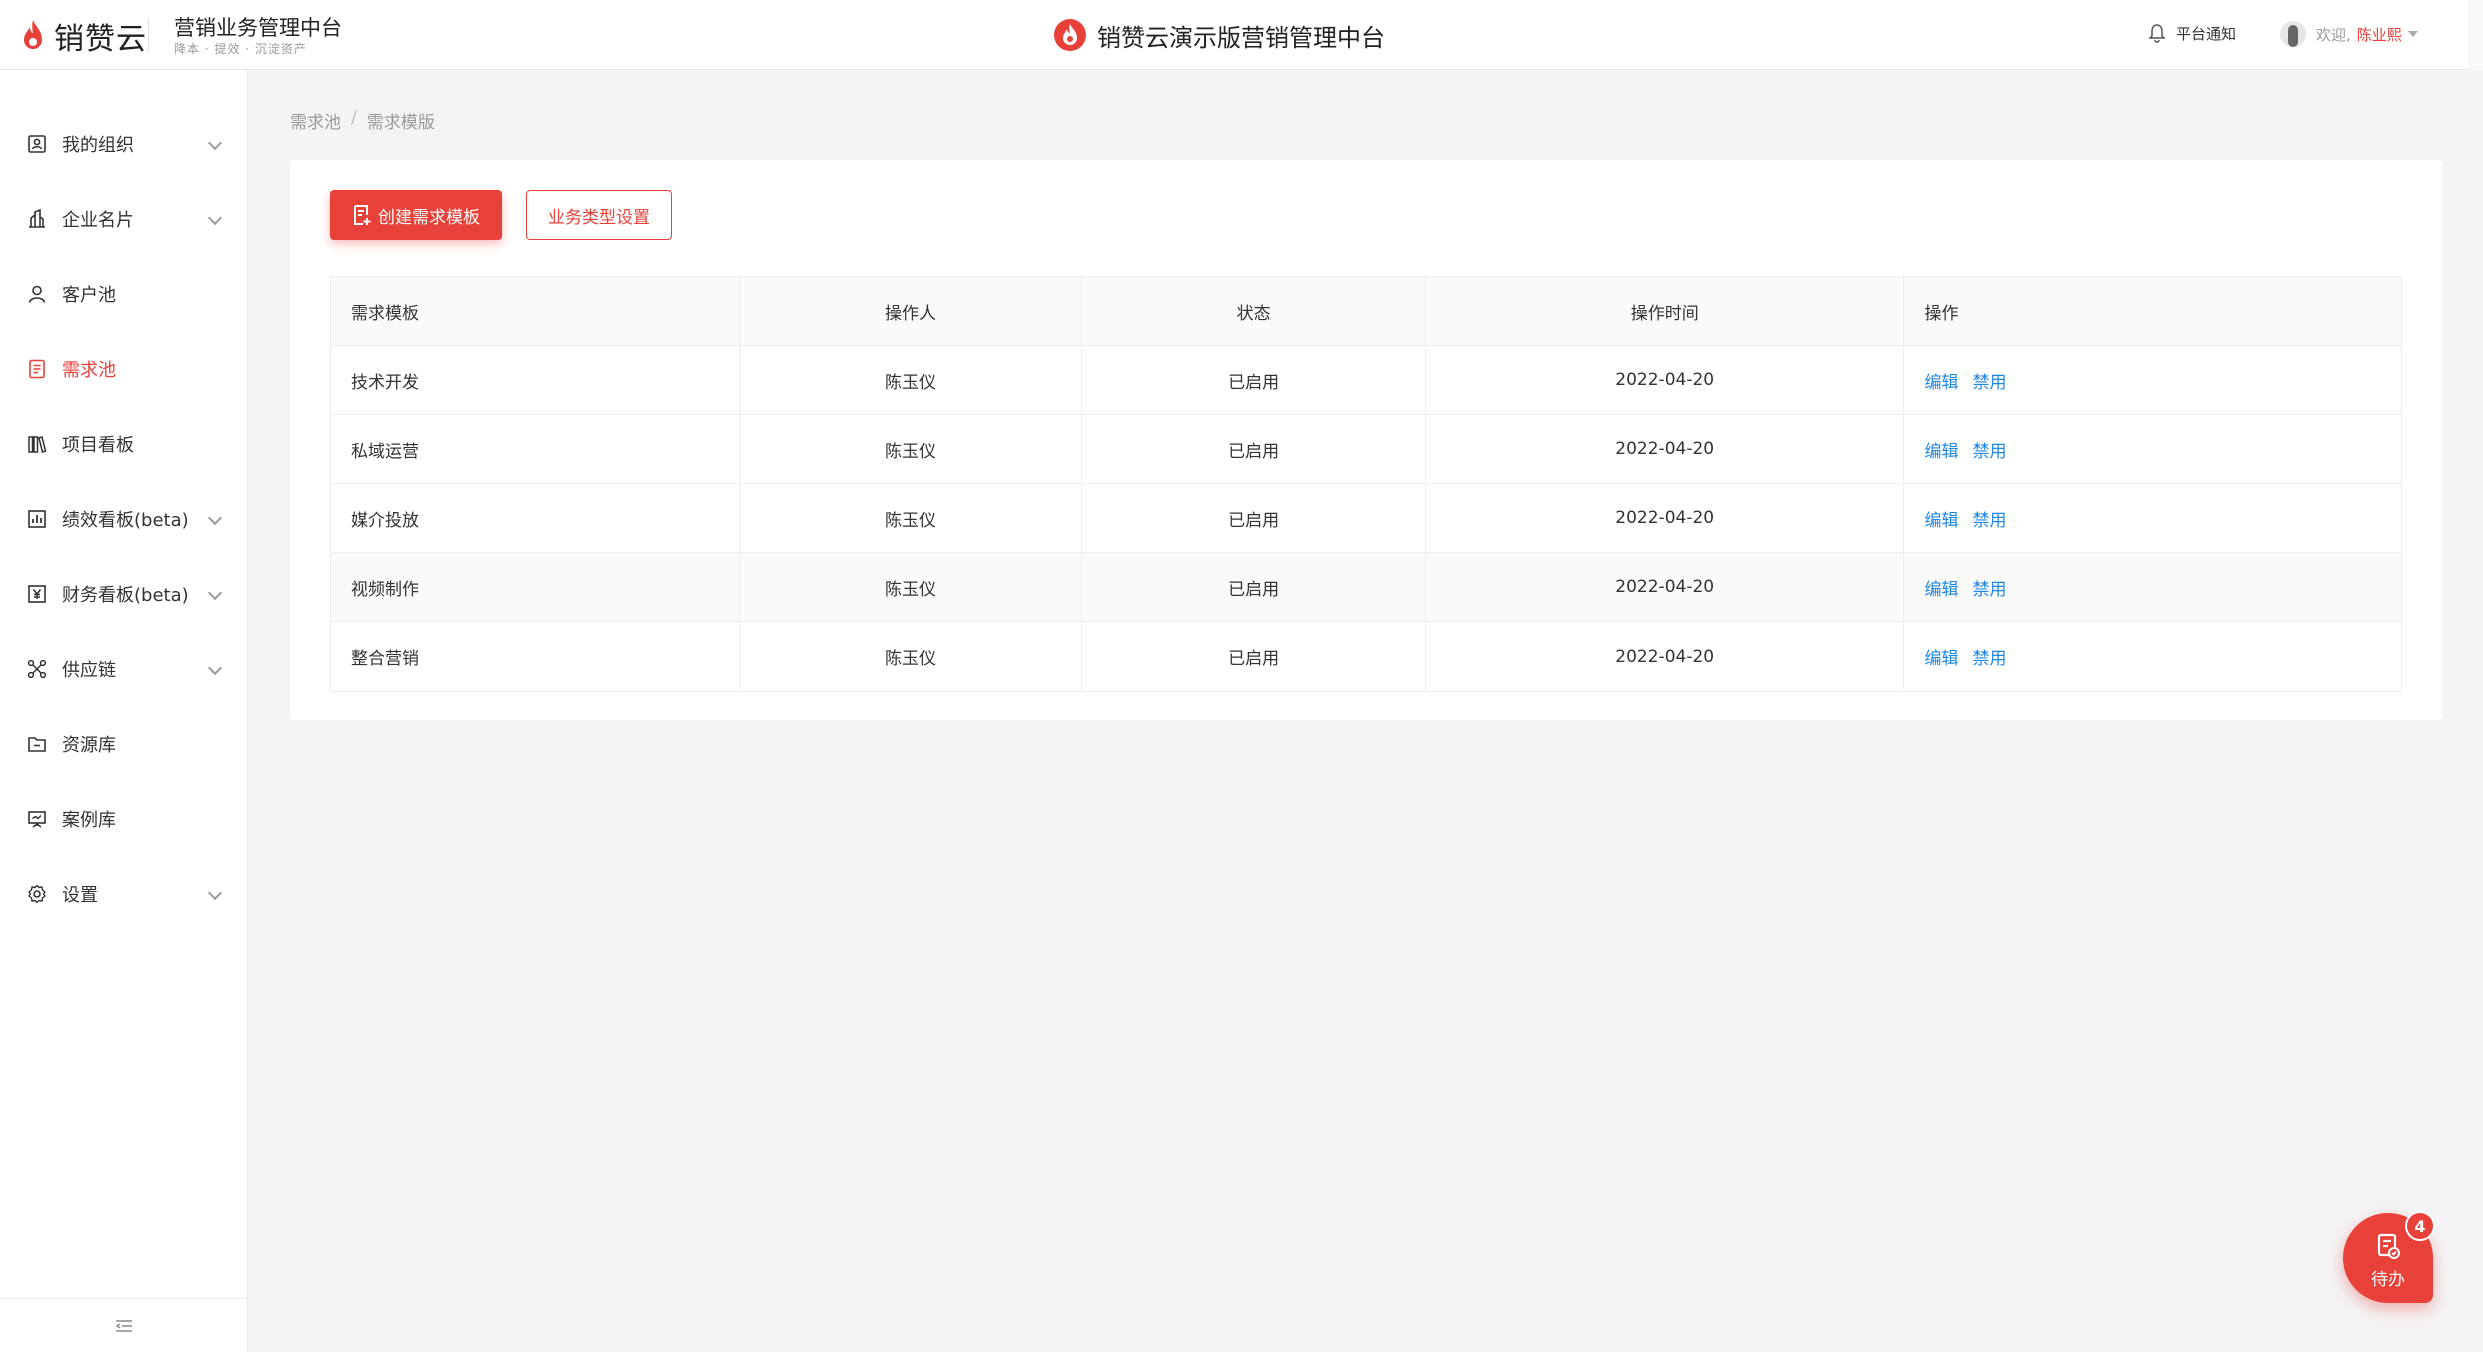  What do you see at coordinates (2349, 34) in the screenshot?
I see `user-menu: 欢迎, 陈业熙` at bounding box center [2349, 34].